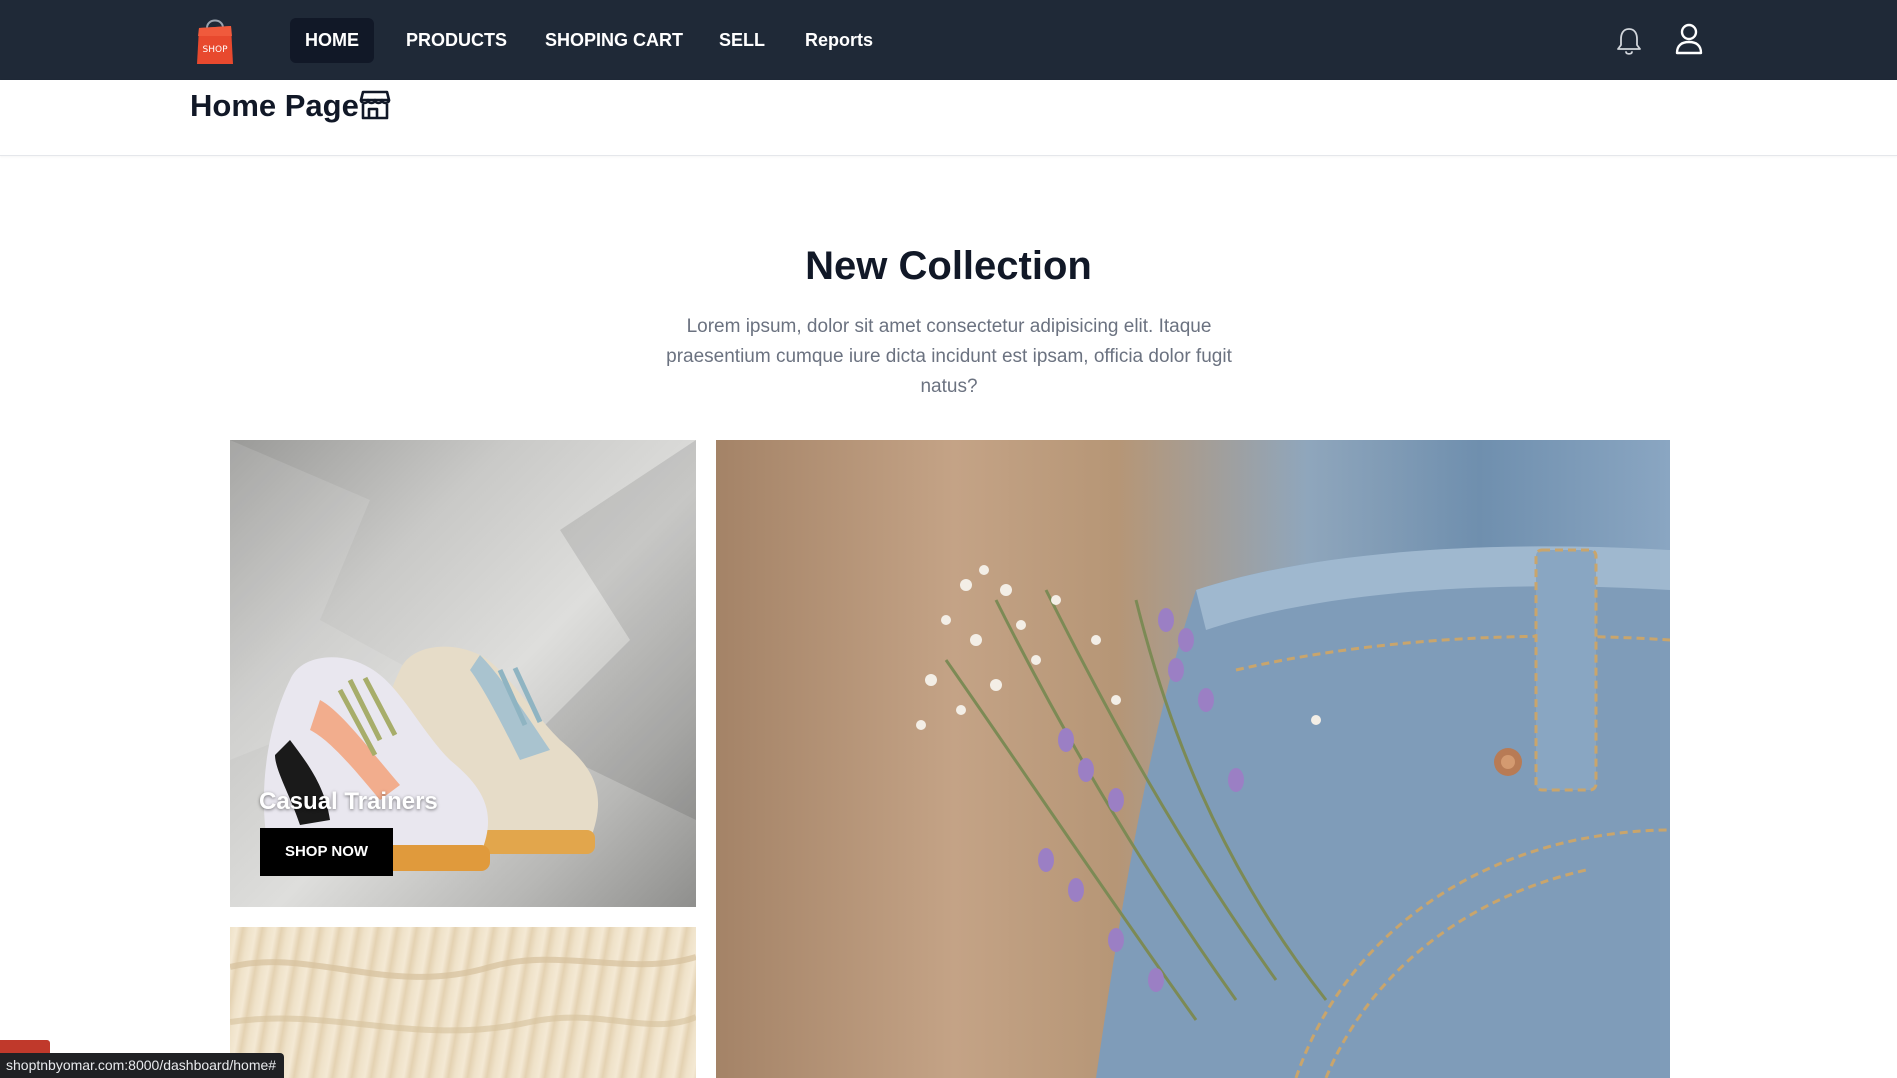  Describe the element at coordinates (326, 852) in the screenshot. I see `shop-now-button: SHOP NOW` at that location.